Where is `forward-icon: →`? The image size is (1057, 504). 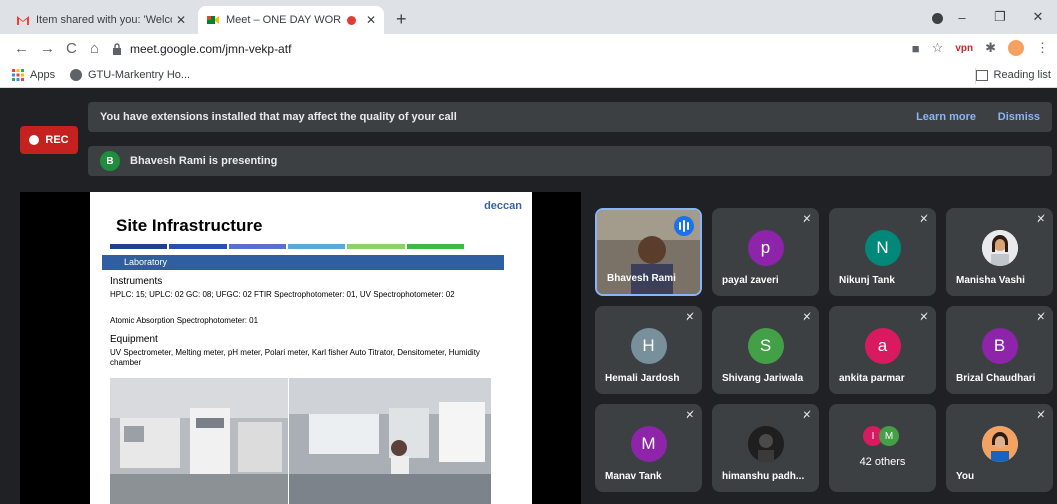
forward-icon: → is located at coordinates (47, 49).